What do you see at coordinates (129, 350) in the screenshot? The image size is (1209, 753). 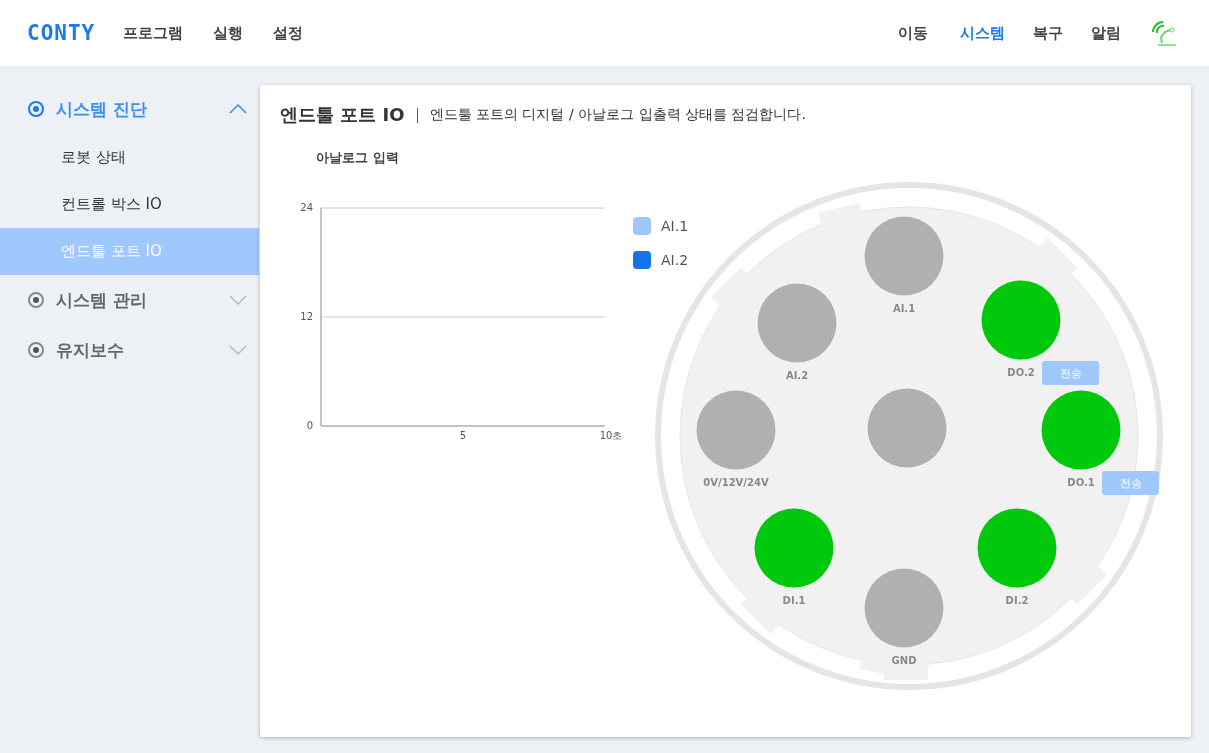 I see `sidebar-group: 유지보수` at bounding box center [129, 350].